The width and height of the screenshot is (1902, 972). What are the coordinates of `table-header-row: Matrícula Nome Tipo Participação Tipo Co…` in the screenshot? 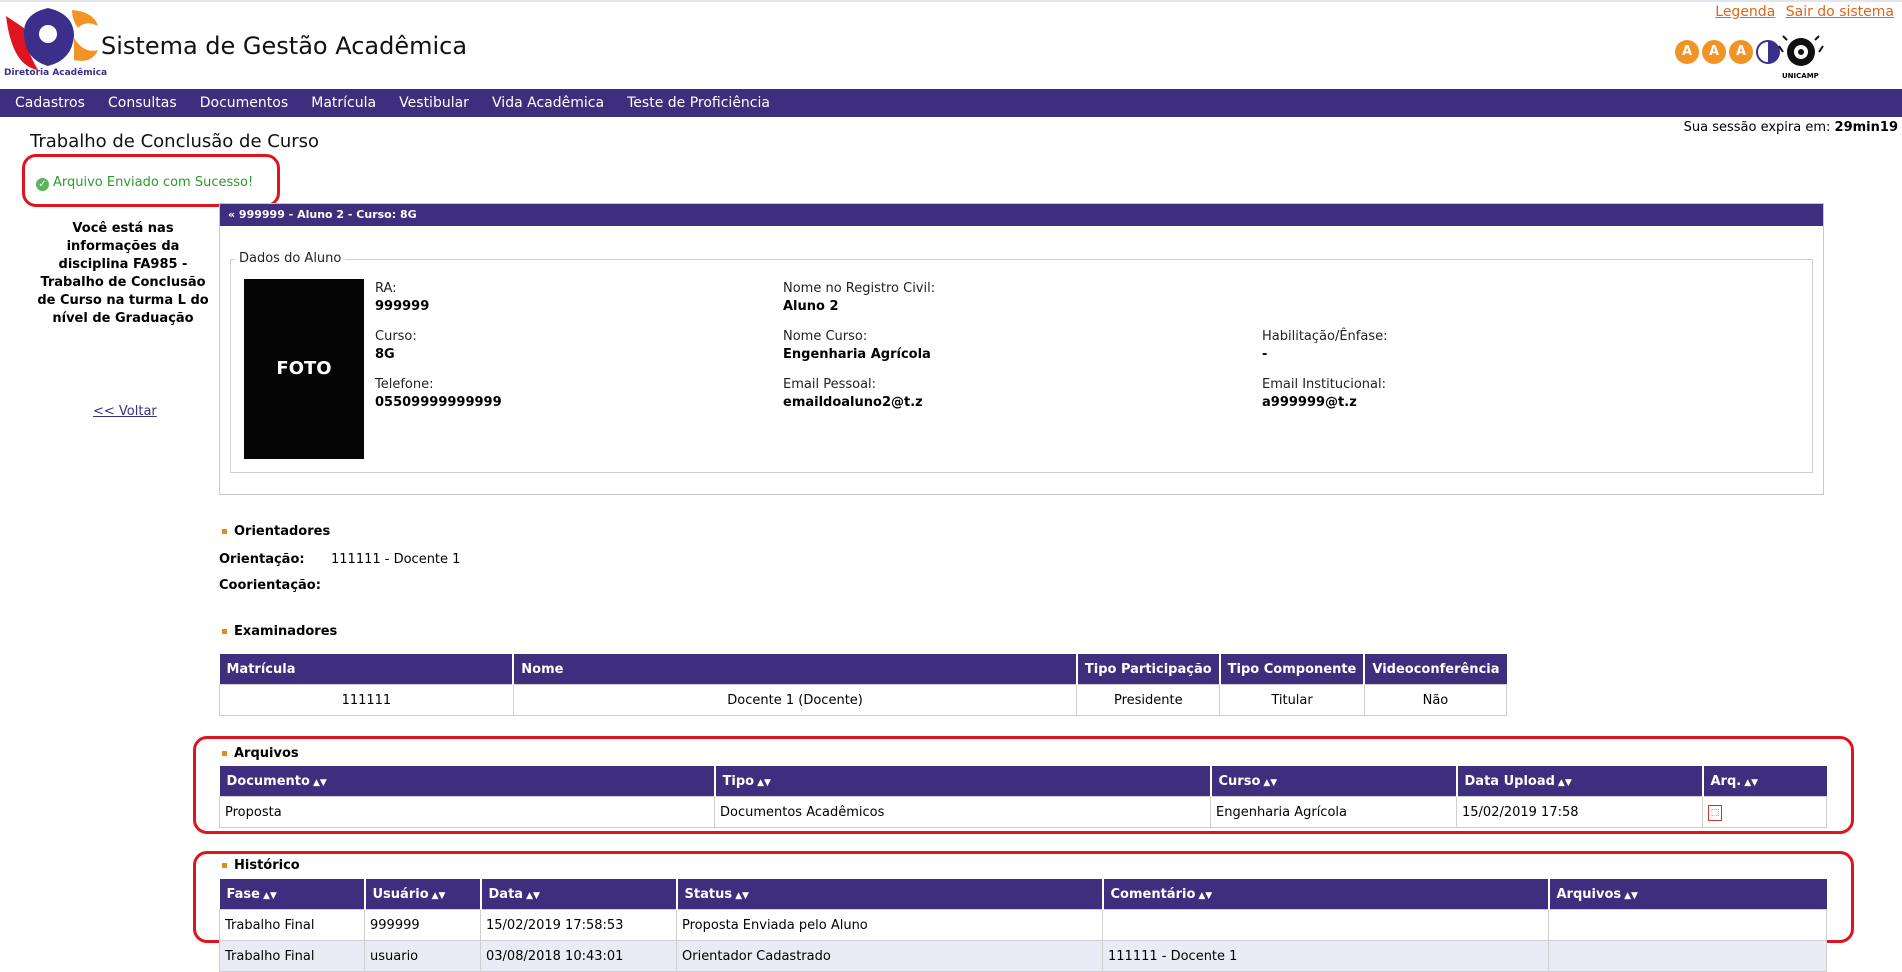 It's located at (863, 669).